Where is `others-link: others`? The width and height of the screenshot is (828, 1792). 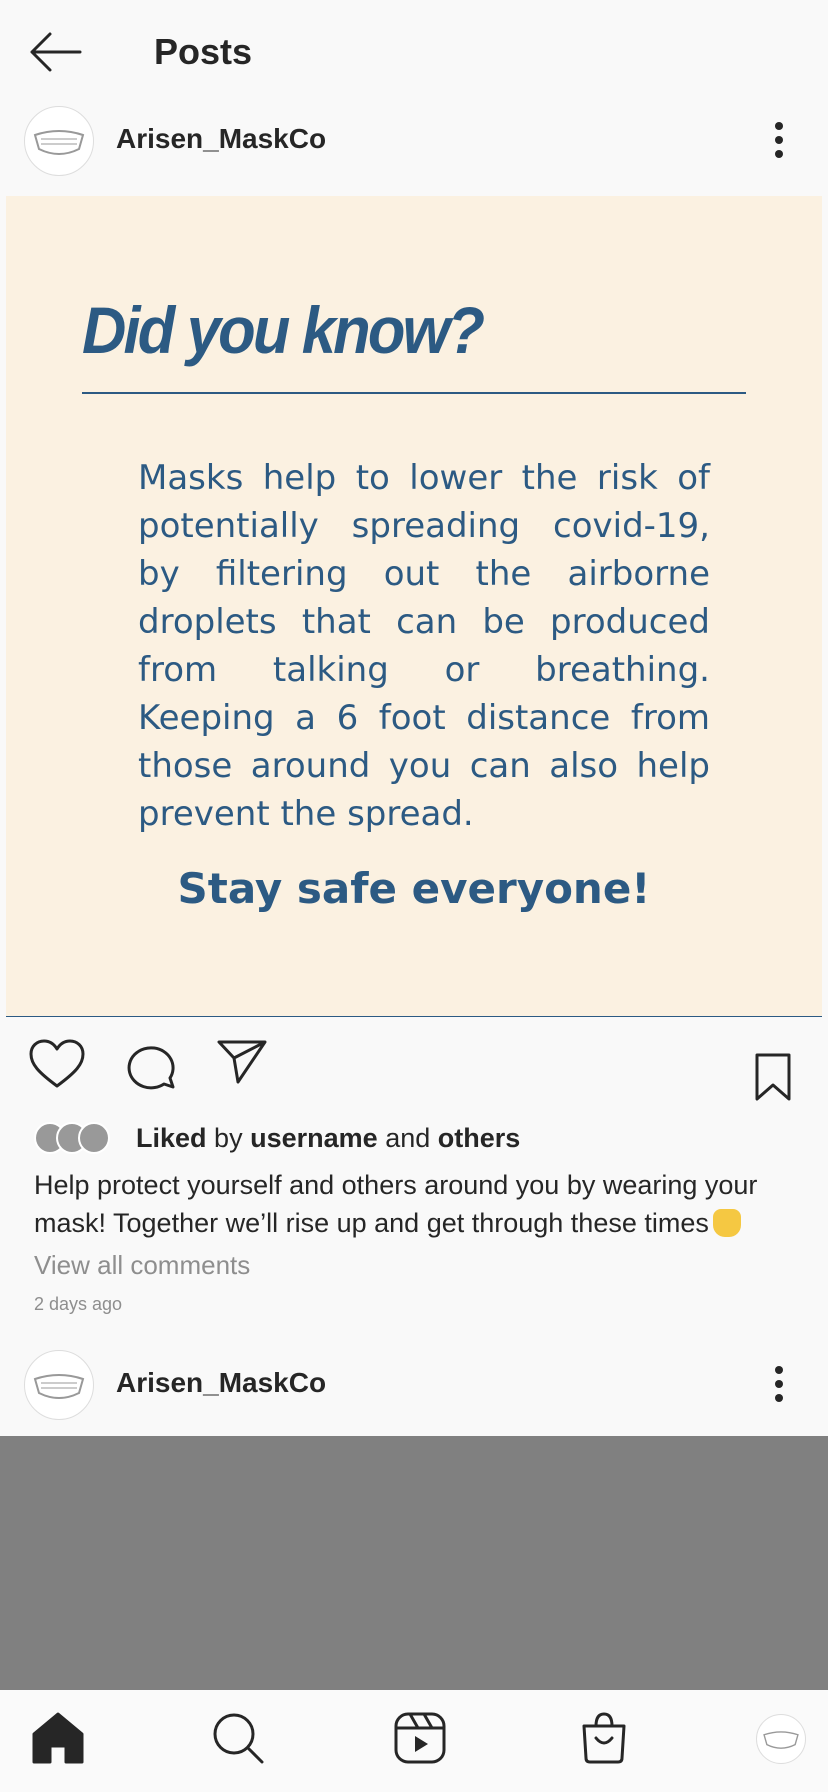 others-link: others is located at coordinates (479, 1138).